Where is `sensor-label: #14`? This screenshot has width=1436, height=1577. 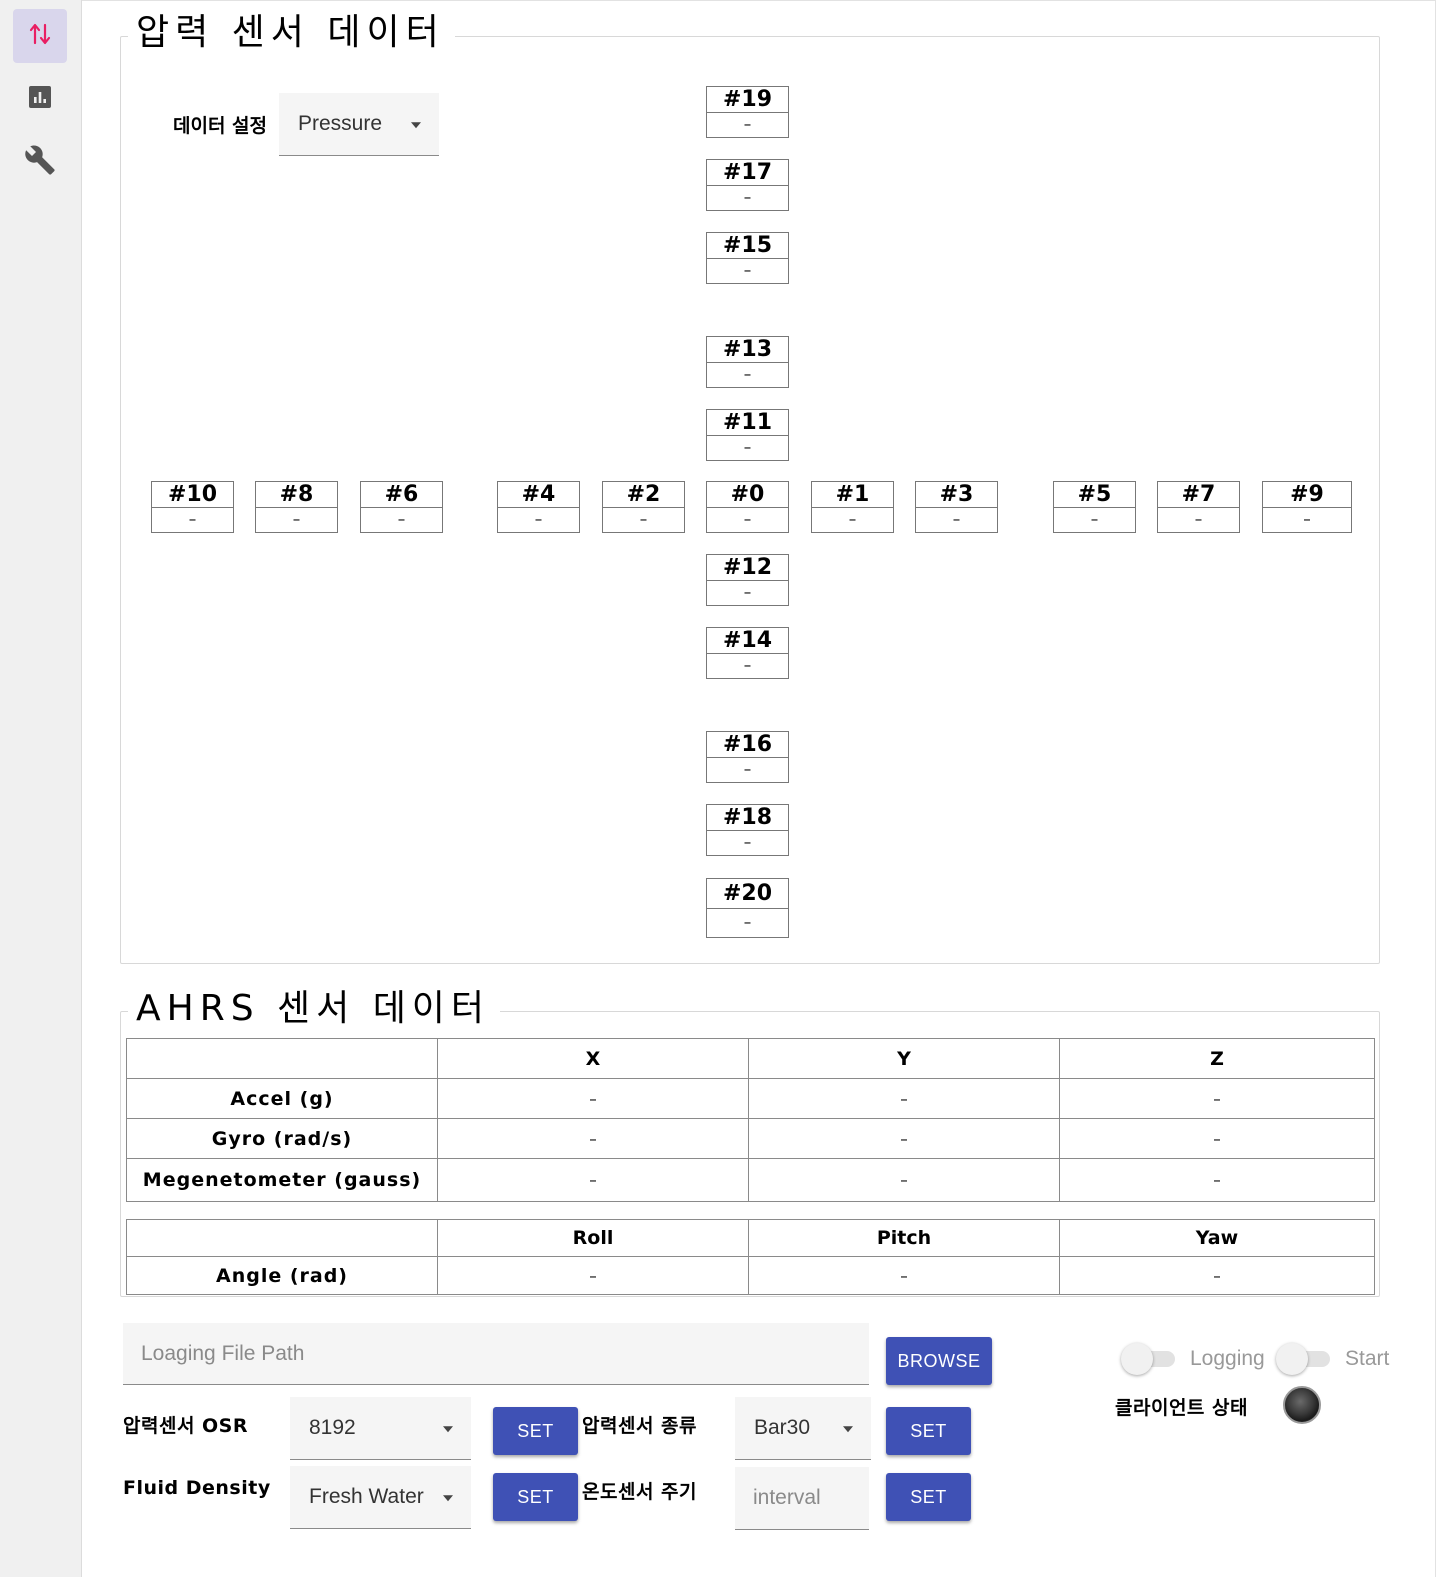 sensor-label: #14 is located at coordinates (747, 641).